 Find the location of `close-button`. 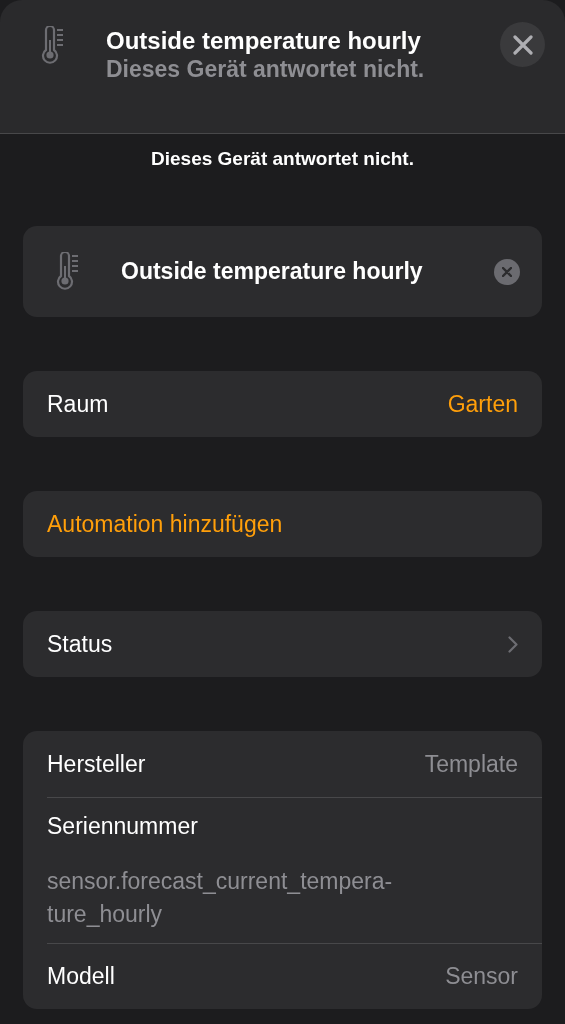

close-button is located at coordinates (522, 44).